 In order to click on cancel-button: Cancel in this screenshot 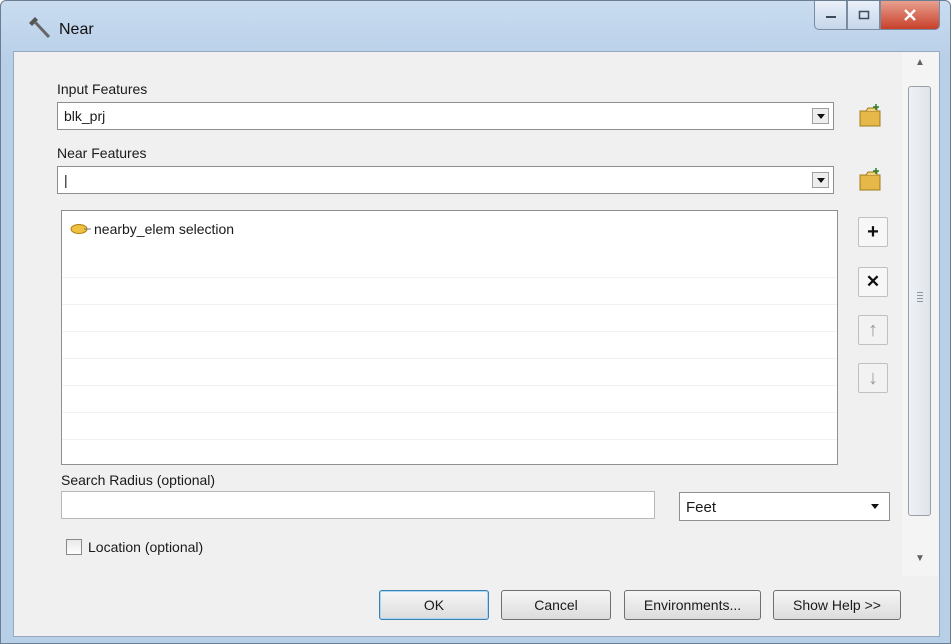, I will do `click(556, 605)`.